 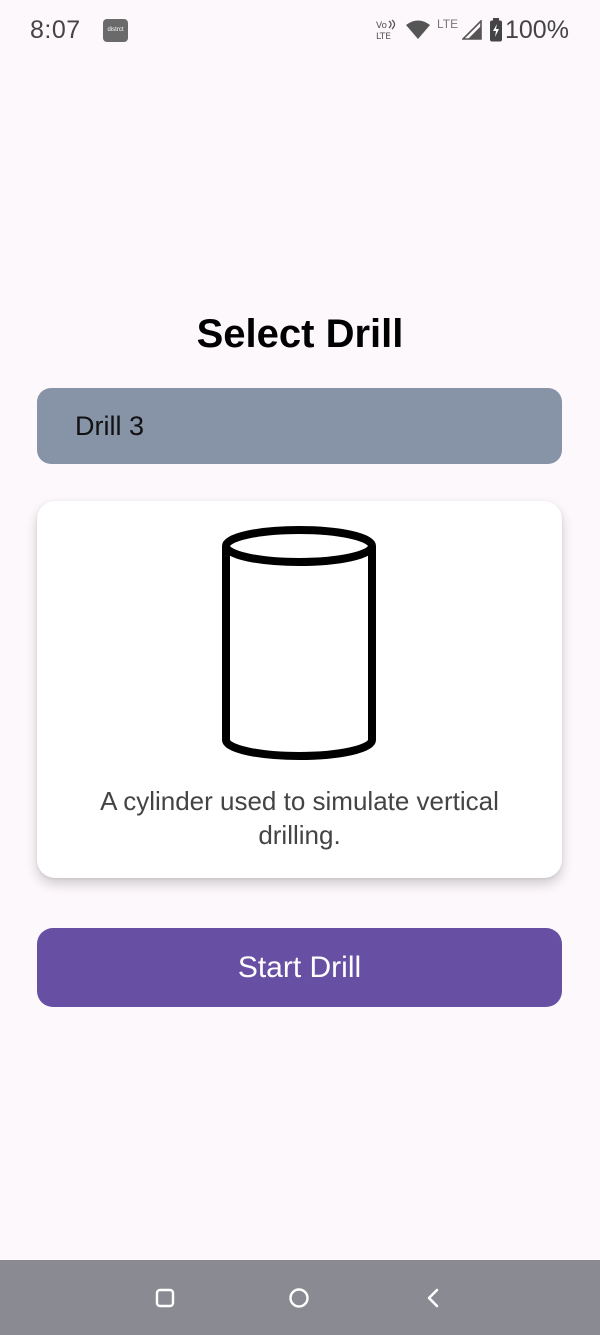 I want to click on volte-icon: Vo LTE, so click(x=386, y=30).